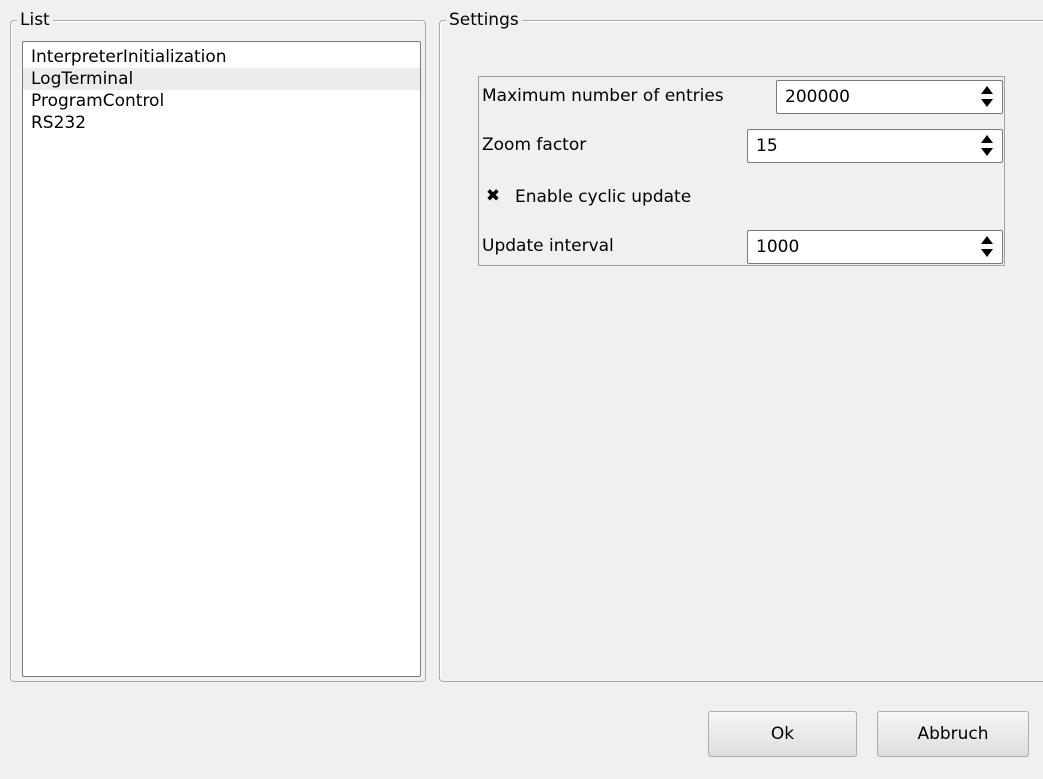 The image size is (1043, 779). What do you see at coordinates (221, 101) in the screenshot?
I see `list-item-program-control: ProgramControl` at bounding box center [221, 101].